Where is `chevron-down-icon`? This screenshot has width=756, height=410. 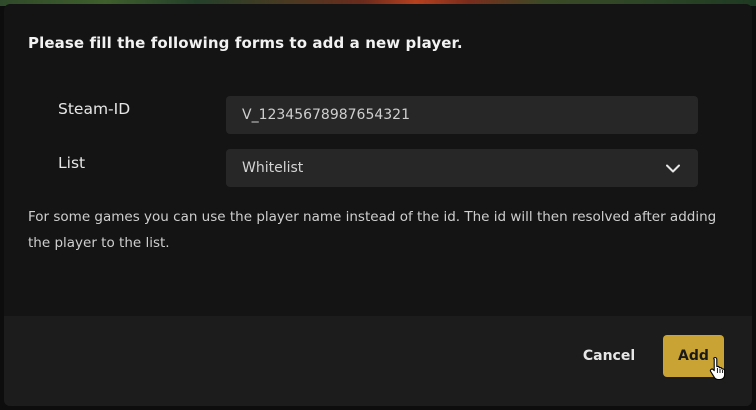 chevron-down-icon is located at coordinates (673, 168).